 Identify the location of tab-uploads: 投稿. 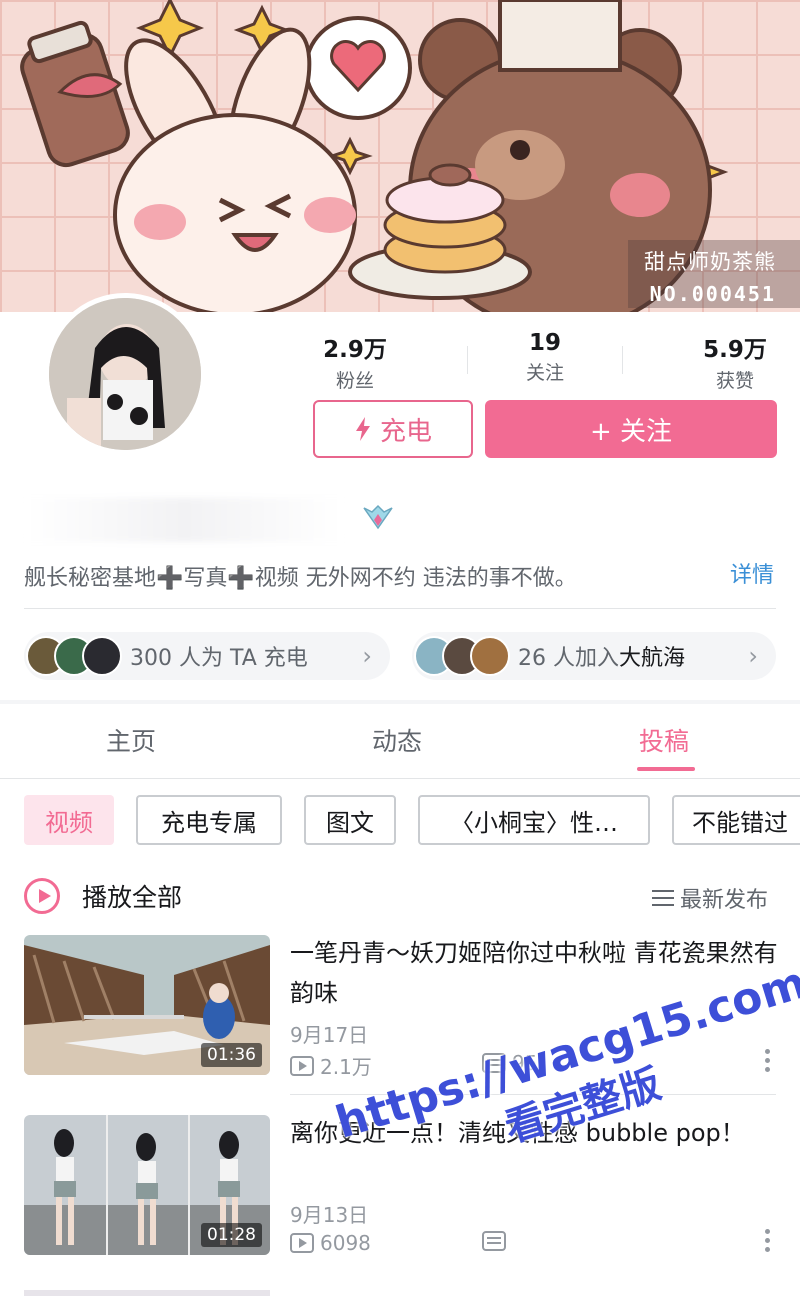
(664, 740).